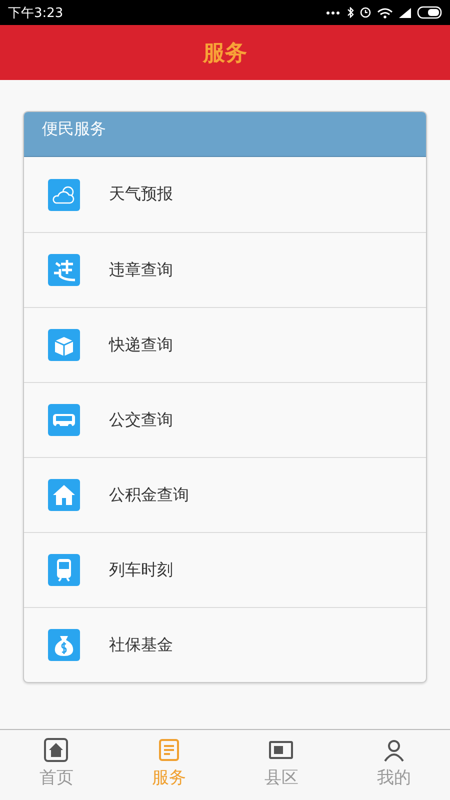 Image resolution: width=450 pixels, height=800 pixels. I want to click on service-item: 违章查询, so click(225, 269).